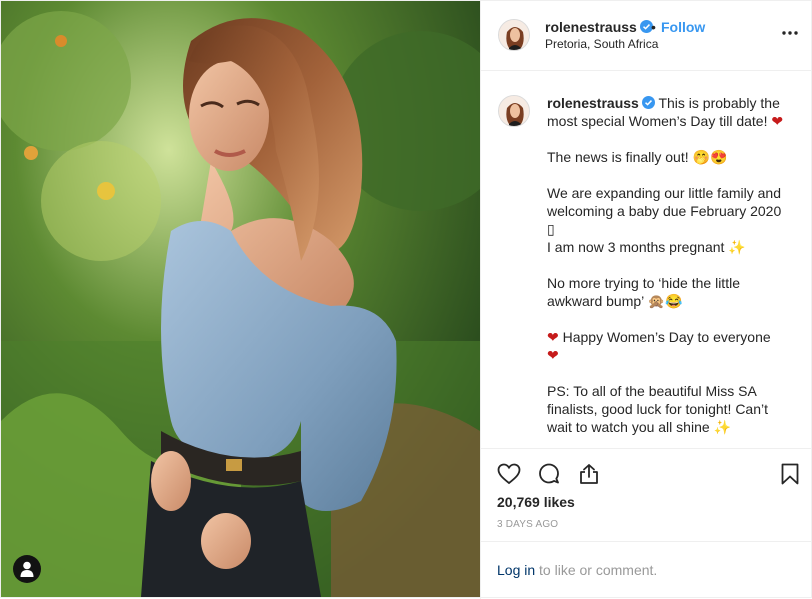 The height and width of the screenshot is (599, 812). What do you see at coordinates (551, 229) in the screenshot?
I see `caption-line: ▯` at bounding box center [551, 229].